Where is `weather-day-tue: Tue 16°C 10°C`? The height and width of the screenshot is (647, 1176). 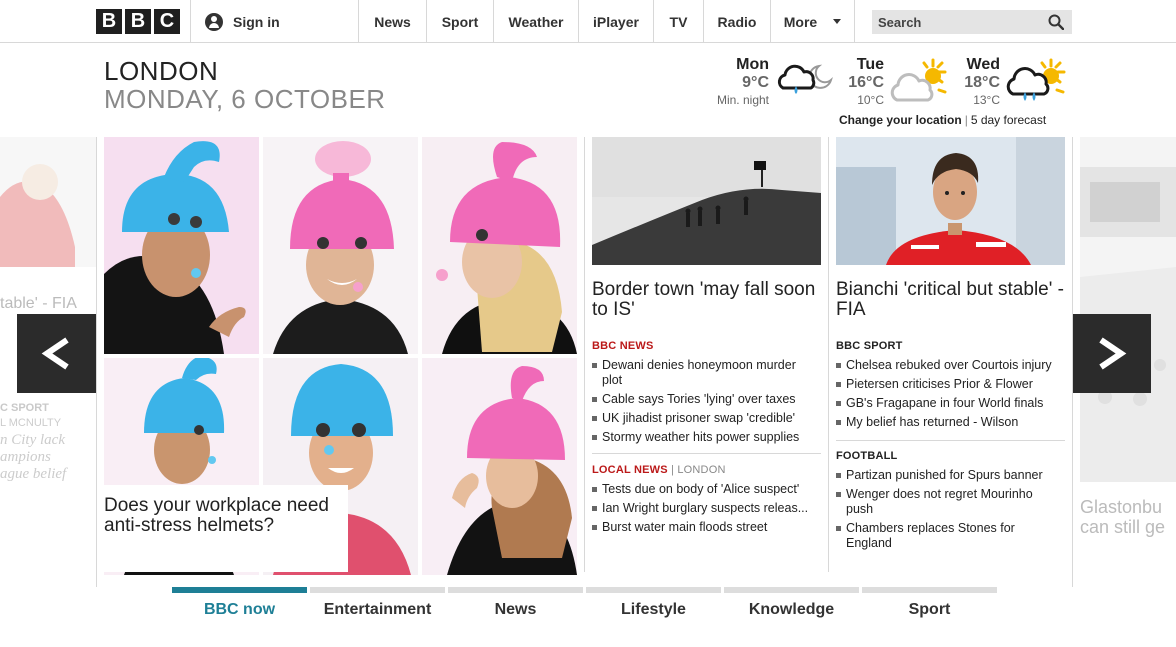
weather-day-tue: Tue 16°C 10°C is located at coordinates (859, 82).